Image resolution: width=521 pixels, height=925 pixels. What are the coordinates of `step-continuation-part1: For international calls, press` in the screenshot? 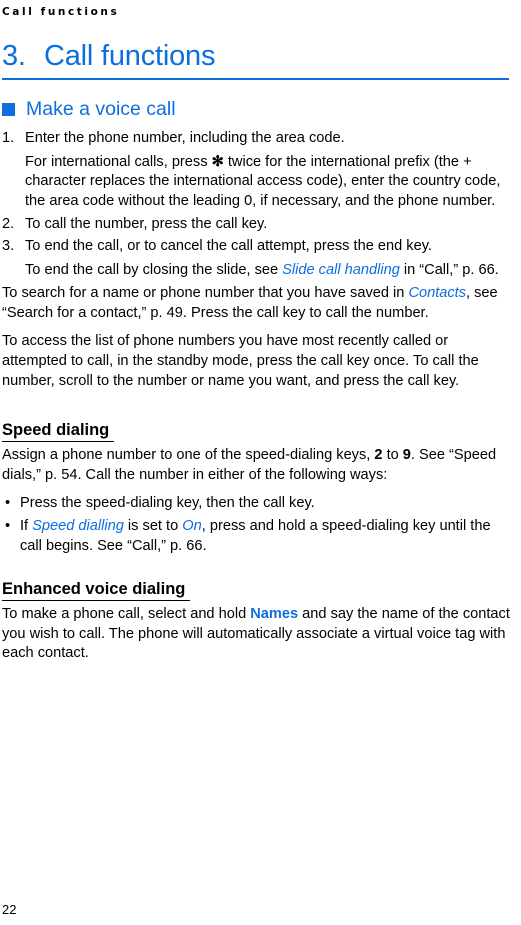 It's located at (118, 161).